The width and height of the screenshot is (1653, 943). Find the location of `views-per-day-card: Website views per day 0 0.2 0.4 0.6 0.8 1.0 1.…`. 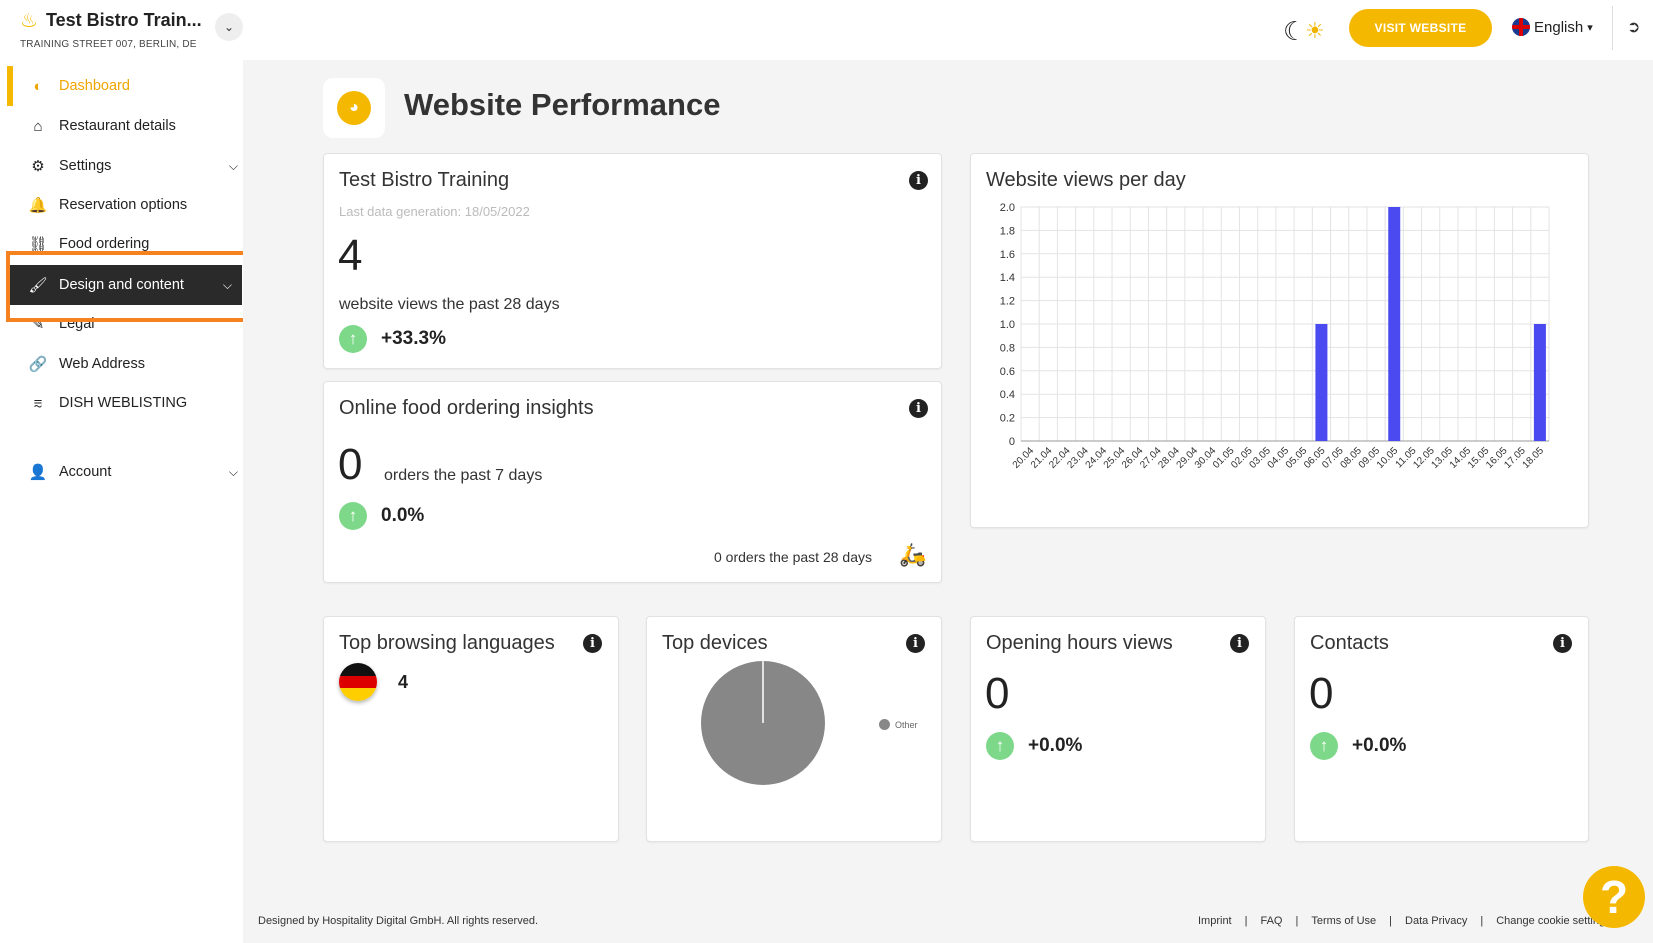

views-per-day-card: Website views per day 0 0.2 0.4 0.6 0.8 1.0 1.… is located at coordinates (1279, 340).